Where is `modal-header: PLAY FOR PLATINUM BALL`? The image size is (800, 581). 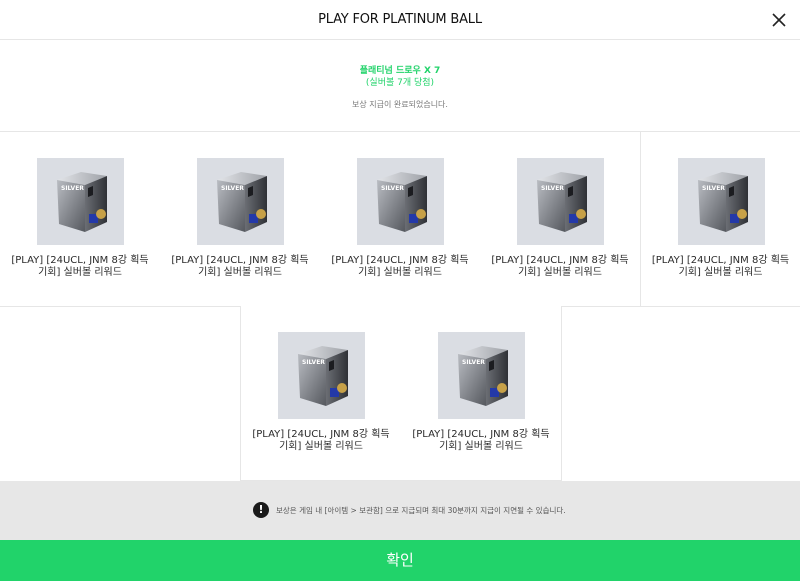 modal-header: PLAY FOR PLATINUM BALL is located at coordinates (400, 20).